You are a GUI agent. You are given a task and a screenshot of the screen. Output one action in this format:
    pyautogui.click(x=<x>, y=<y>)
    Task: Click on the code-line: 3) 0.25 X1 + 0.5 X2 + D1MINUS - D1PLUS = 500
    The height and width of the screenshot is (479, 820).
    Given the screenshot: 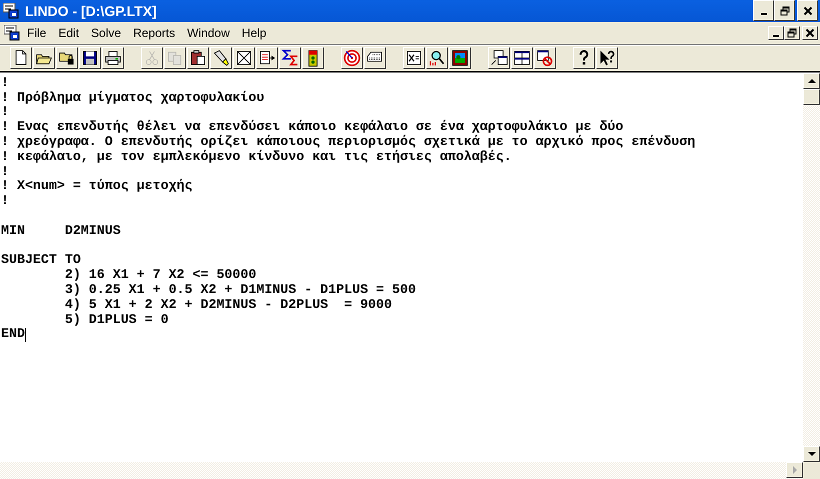 What is the action you would take?
    pyautogui.click(x=240, y=290)
    